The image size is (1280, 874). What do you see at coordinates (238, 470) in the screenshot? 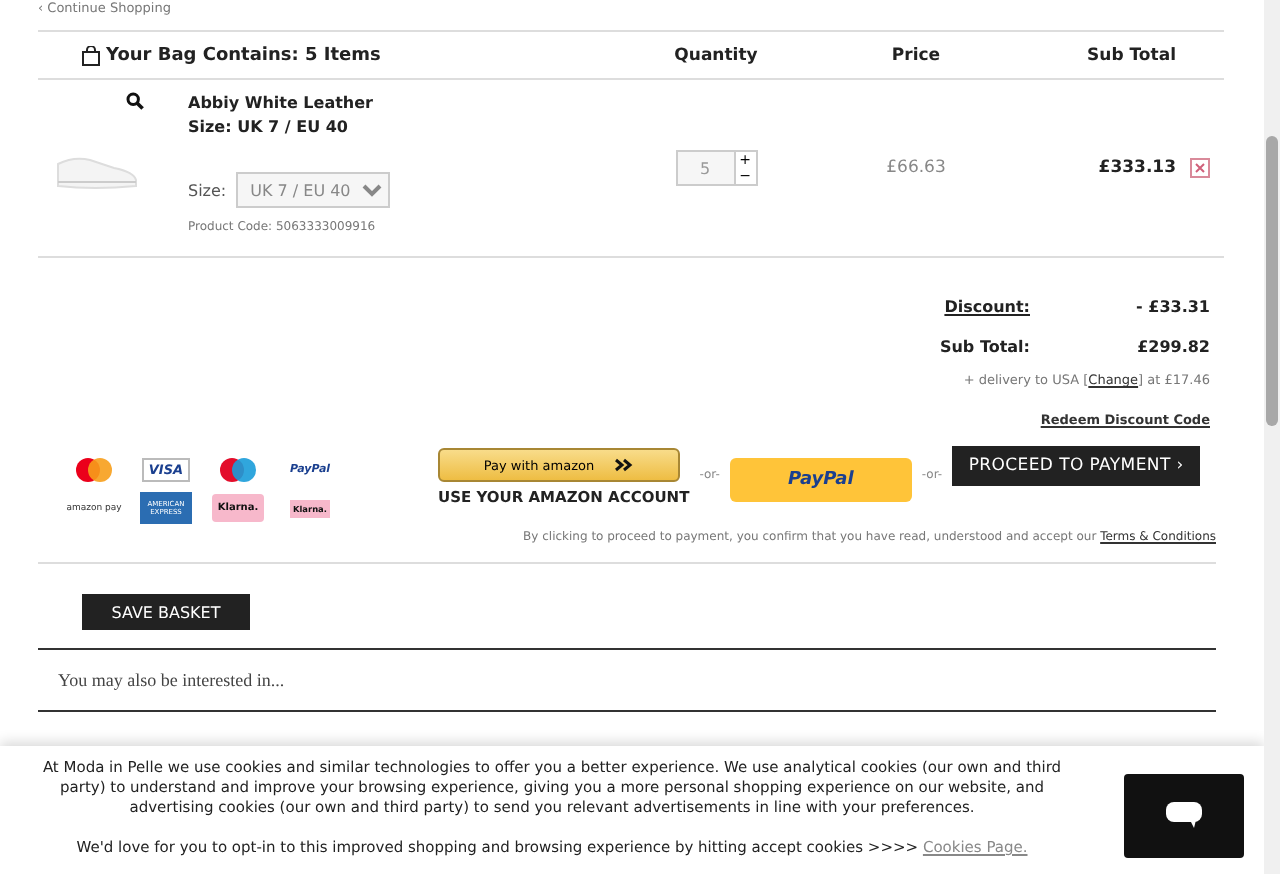
I see `maestro-logo` at bounding box center [238, 470].